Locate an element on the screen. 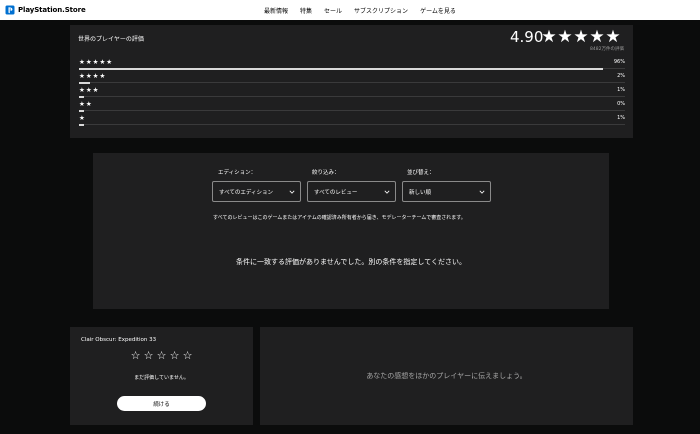 The image size is (700, 434). rating-row-percent: 96% is located at coordinates (619, 62).